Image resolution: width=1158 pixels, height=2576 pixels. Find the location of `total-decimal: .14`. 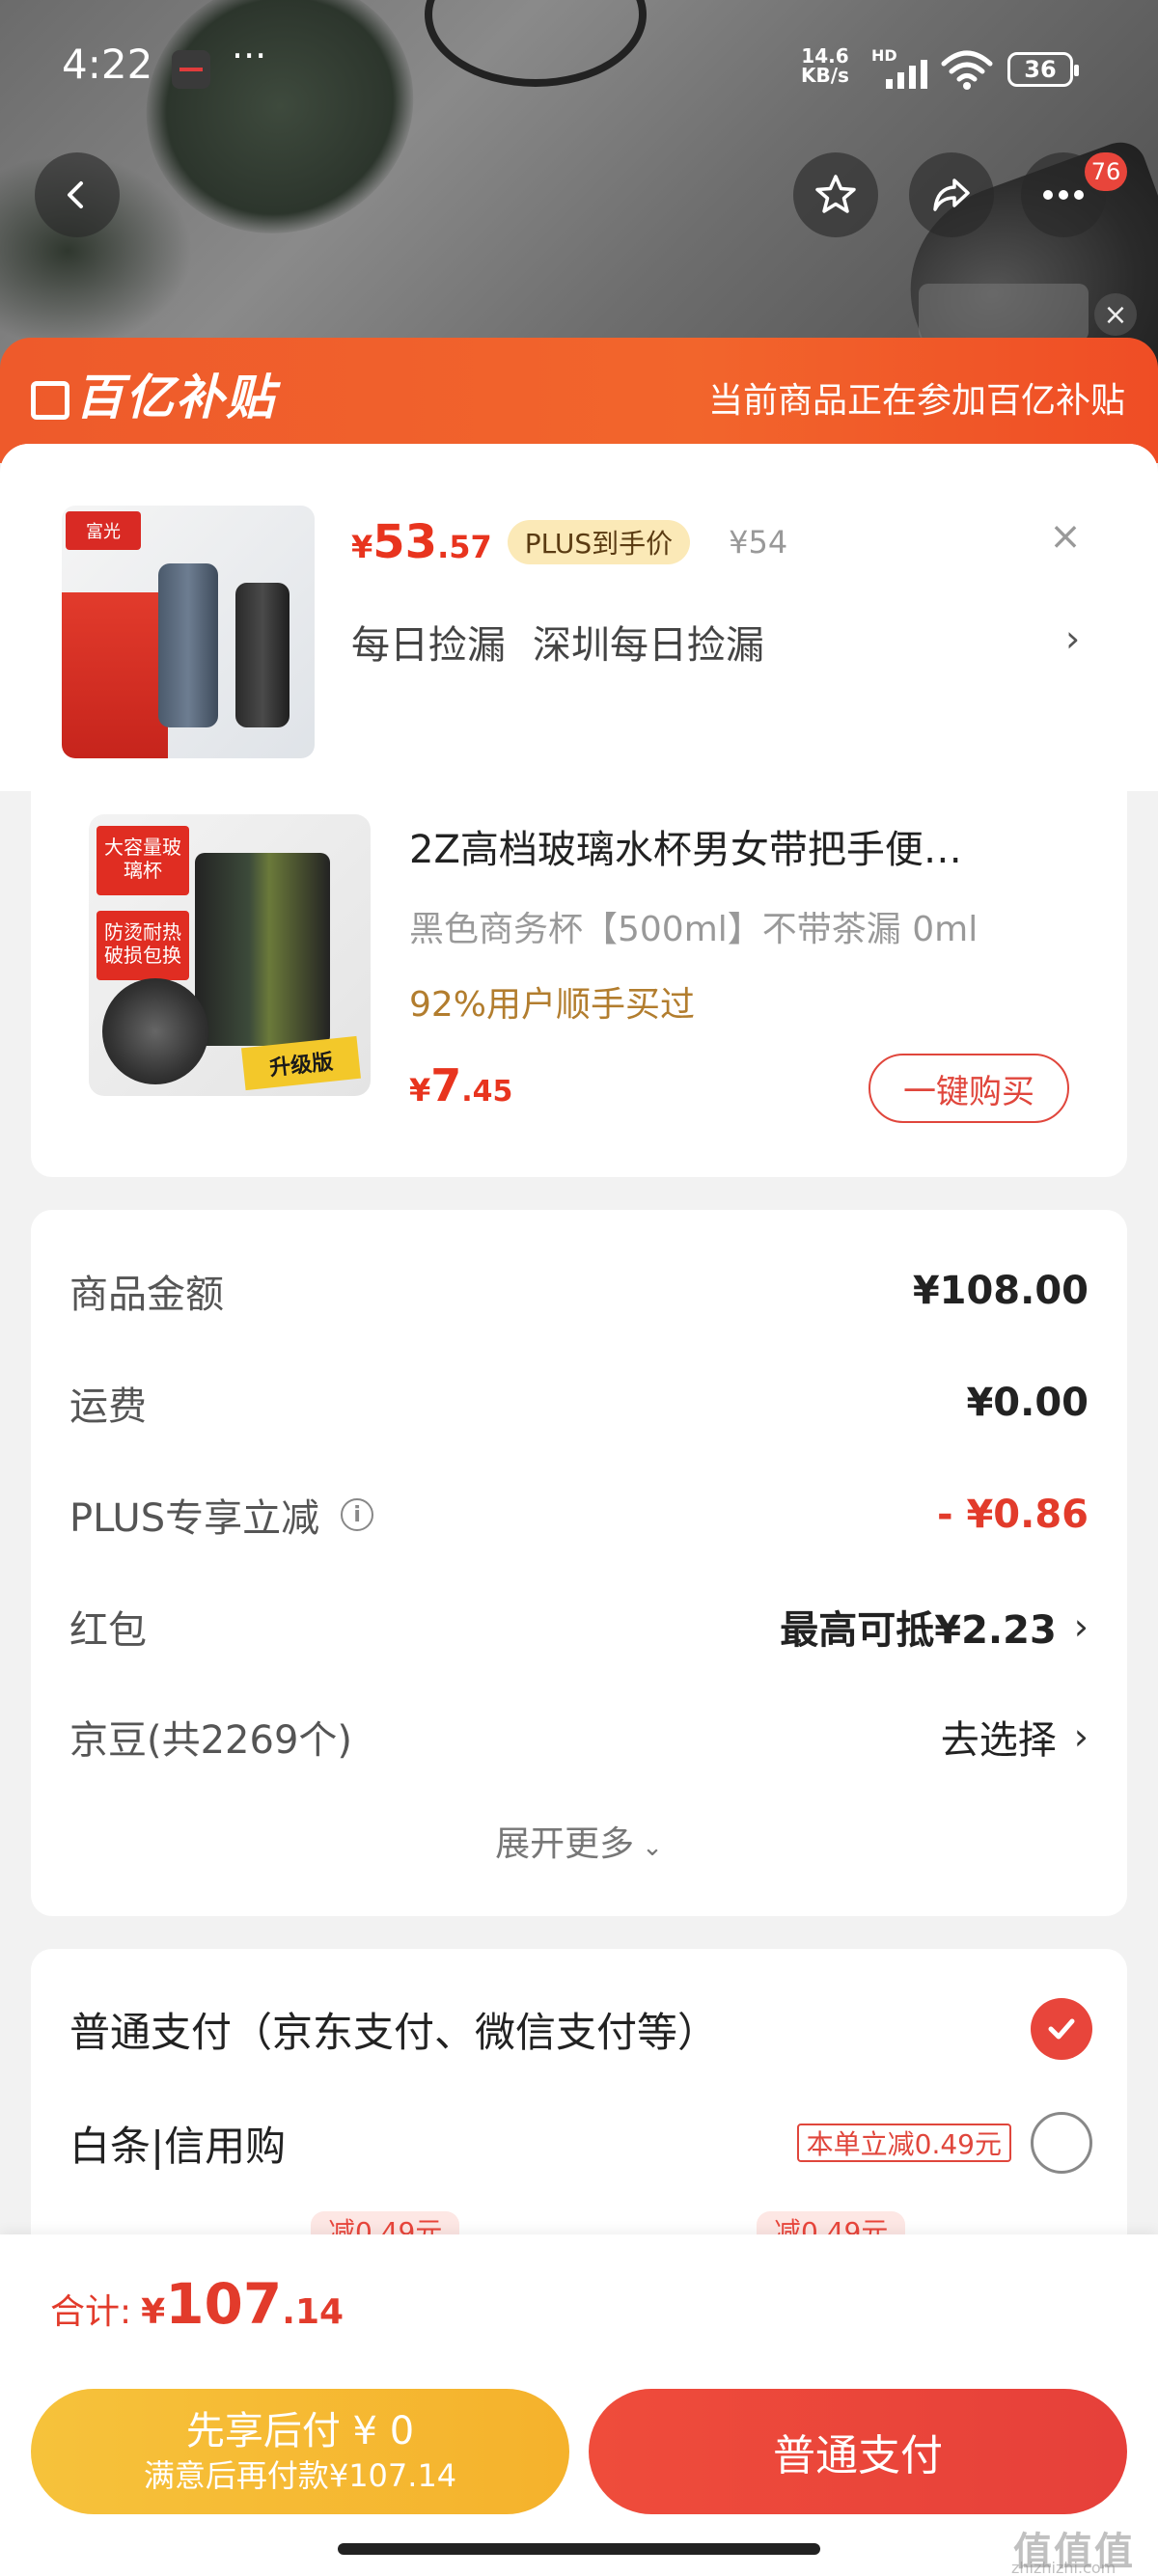

total-decimal: .14 is located at coordinates (313, 2312).